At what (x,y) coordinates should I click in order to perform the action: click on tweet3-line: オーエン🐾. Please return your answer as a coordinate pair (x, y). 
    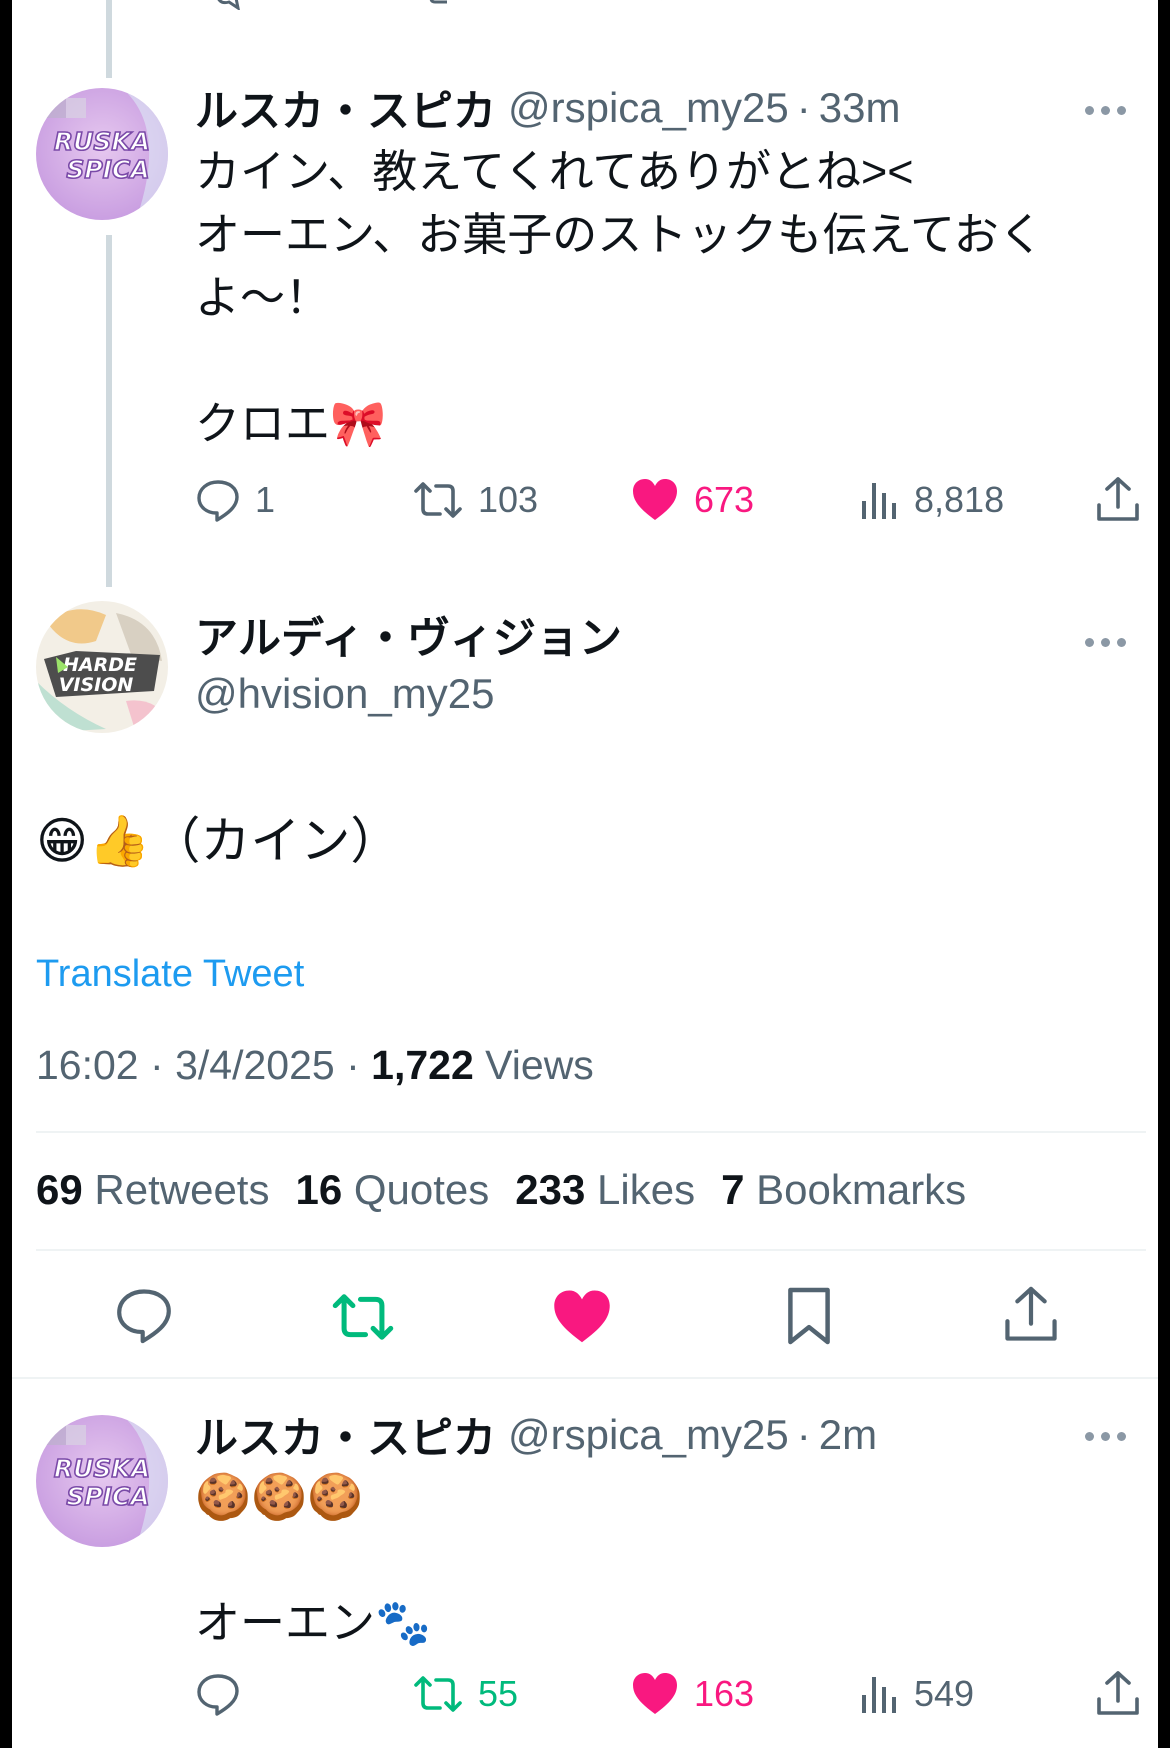
    Looking at the image, I should click on (313, 1622).